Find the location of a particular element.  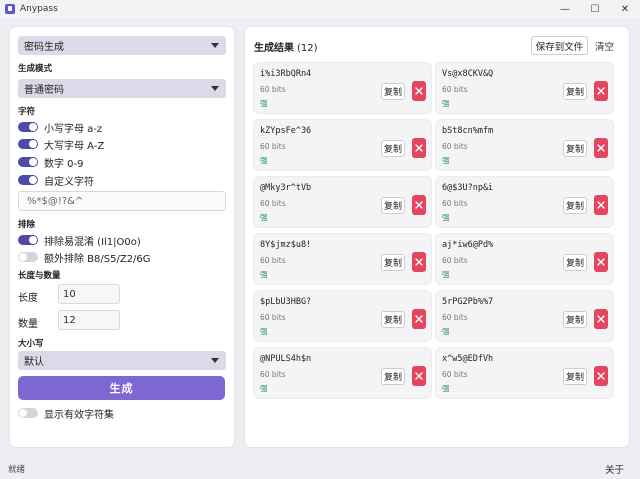

exclude-heading: 排除 is located at coordinates (27, 225).